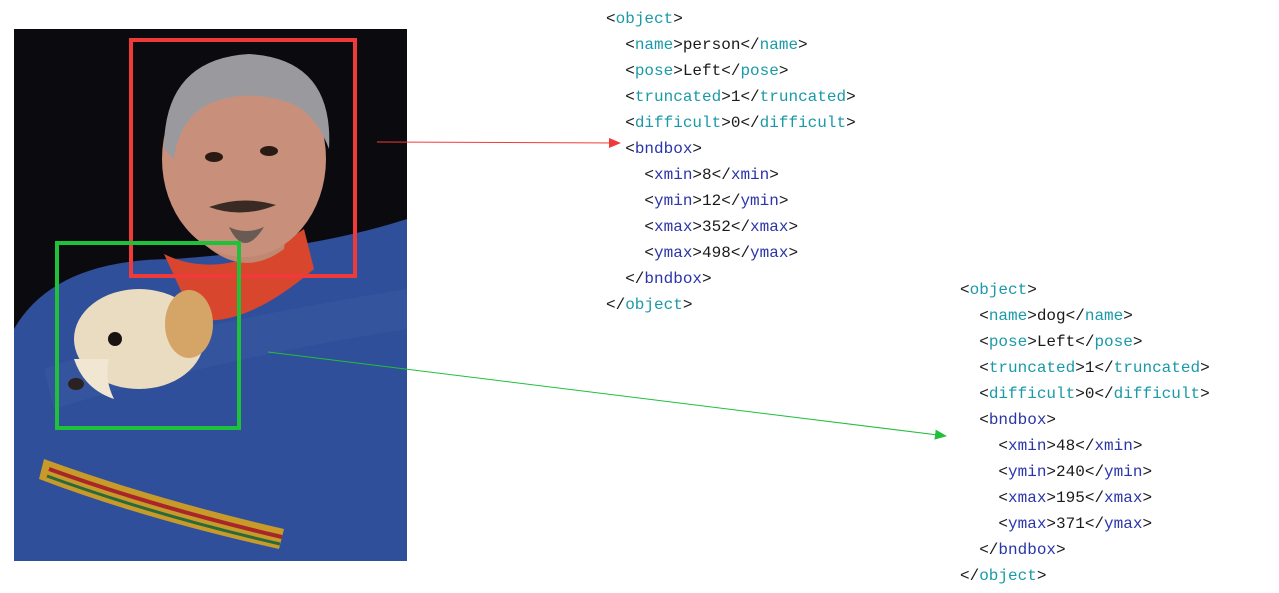 This screenshot has width=1279, height=593. Describe the element at coordinates (1089, 394) in the screenshot. I see `xml-value: 0` at that location.